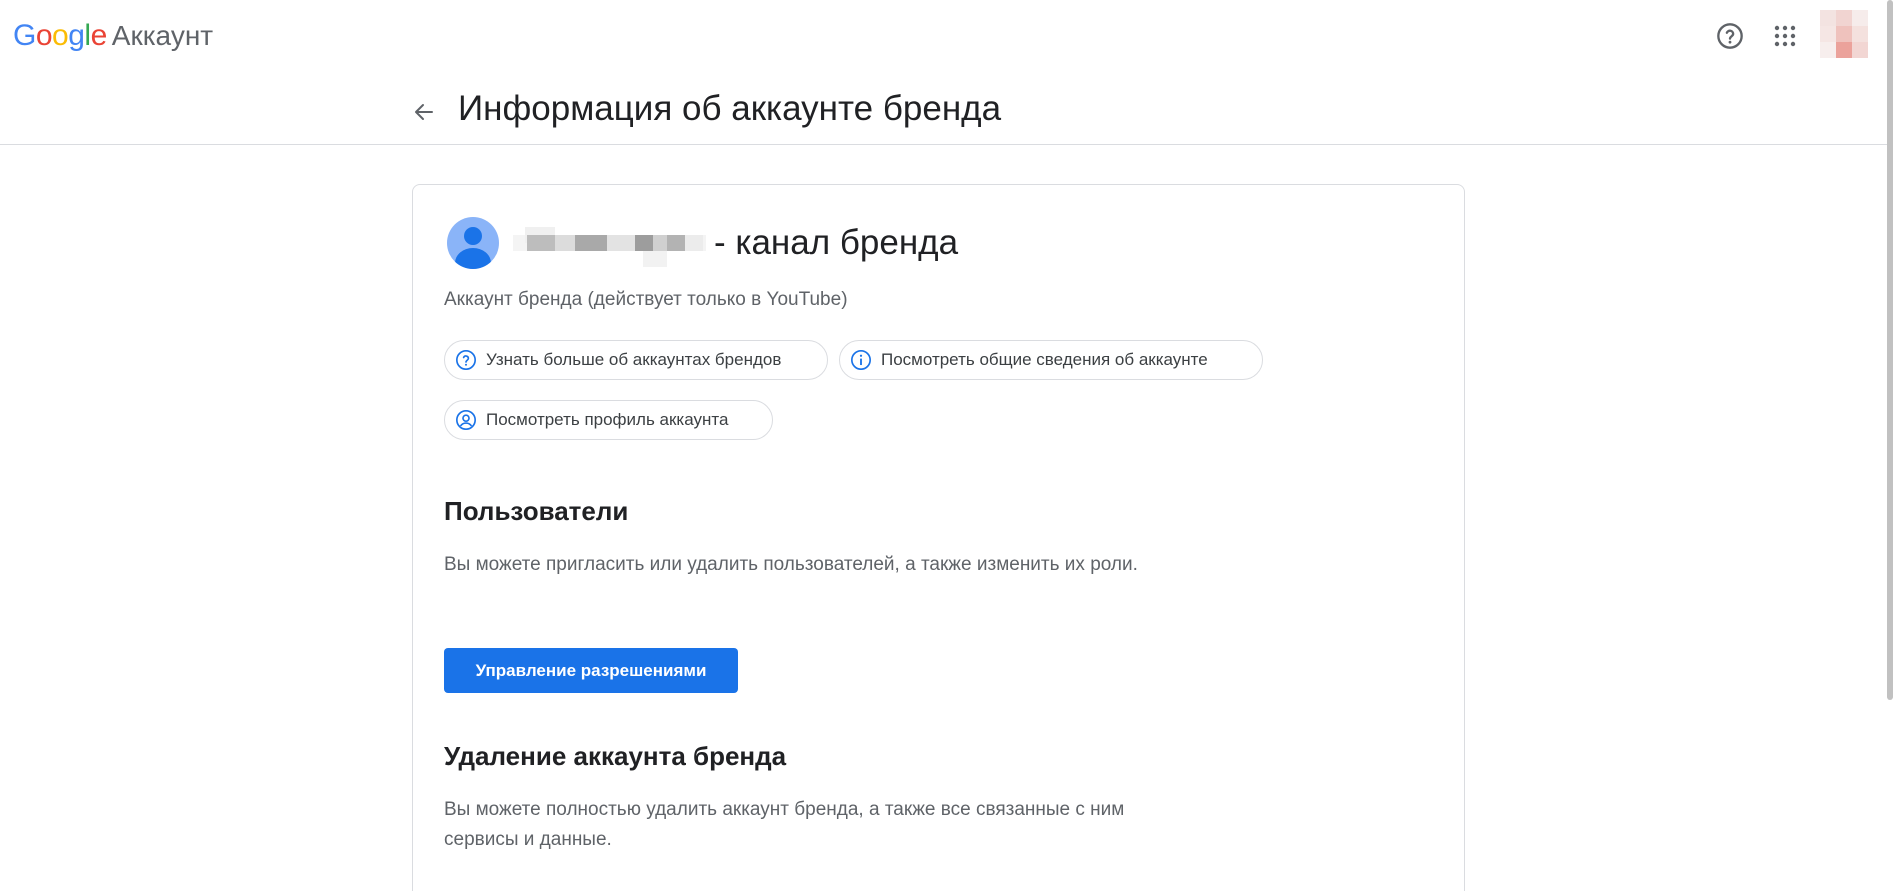 The image size is (1893, 891). What do you see at coordinates (615, 756) in the screenshot?
I see `delete-section-title: Удаление аккаунта бренда` at bounding box center [615, 756].